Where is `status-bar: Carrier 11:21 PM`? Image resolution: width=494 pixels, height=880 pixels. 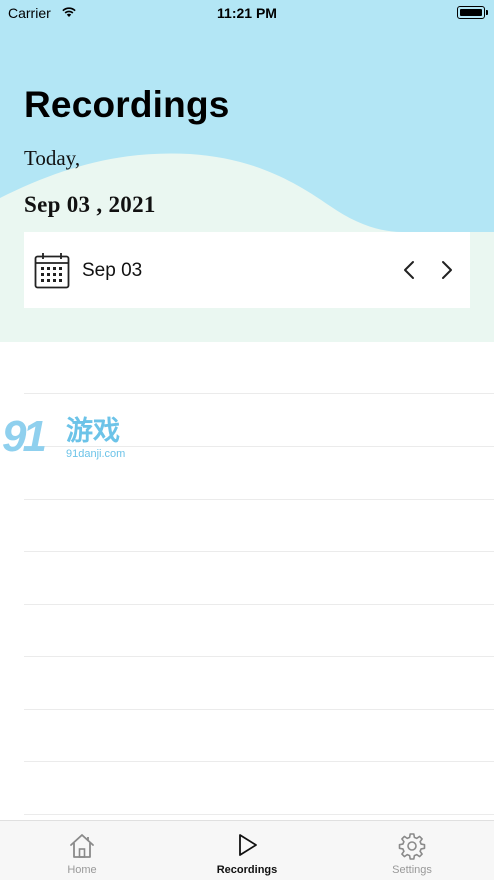
status-bar: Carrier 11:21 PM is located at coordinates (247, 13).